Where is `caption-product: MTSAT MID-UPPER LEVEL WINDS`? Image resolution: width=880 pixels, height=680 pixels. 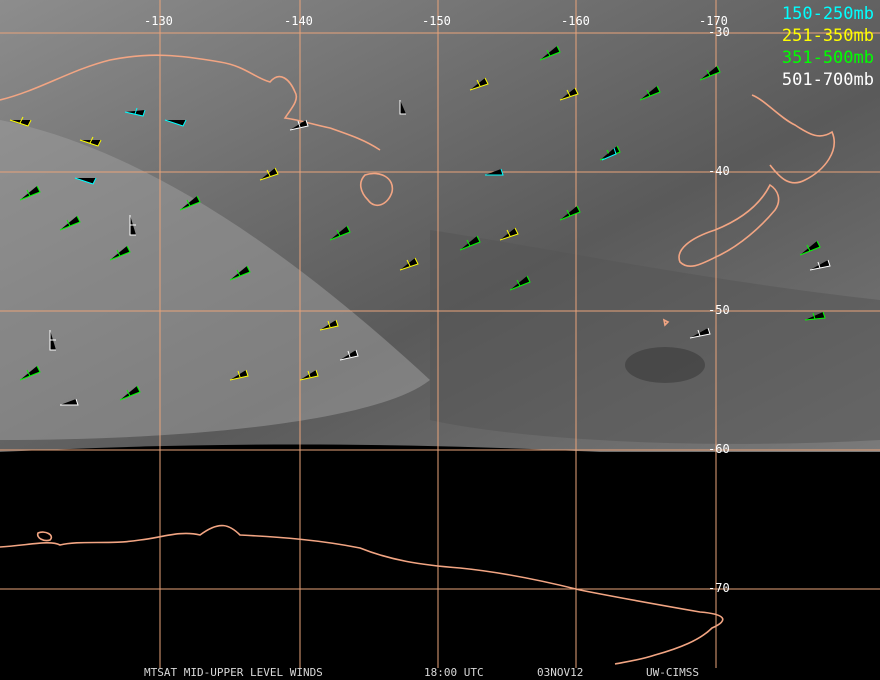 caption-product: MTSAT MID-UPPER LEVEL WINDS is located at coordinates (233, 672).